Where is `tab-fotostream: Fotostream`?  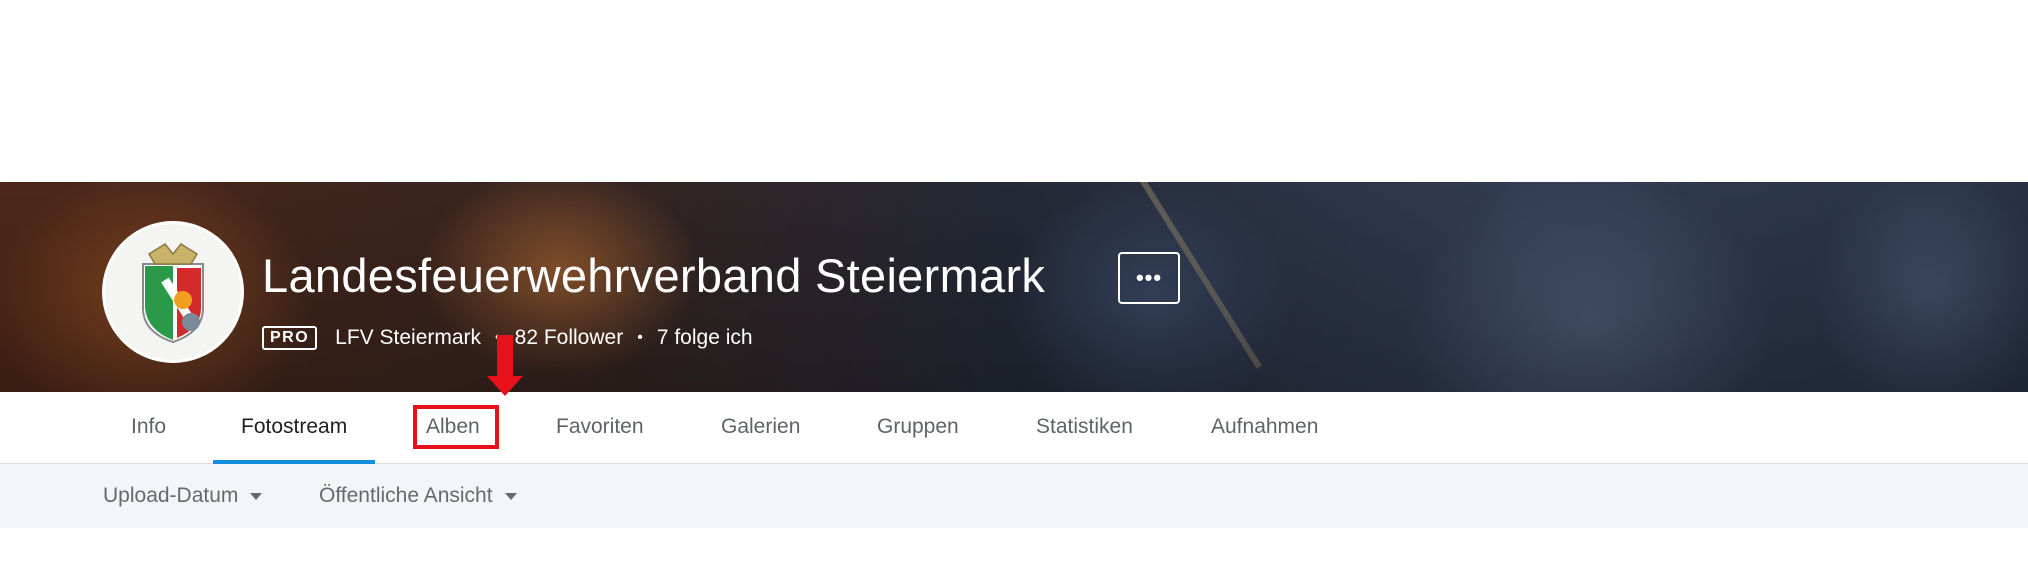
tab-fotostream: Fotostream is located at coordinates (294, 428).